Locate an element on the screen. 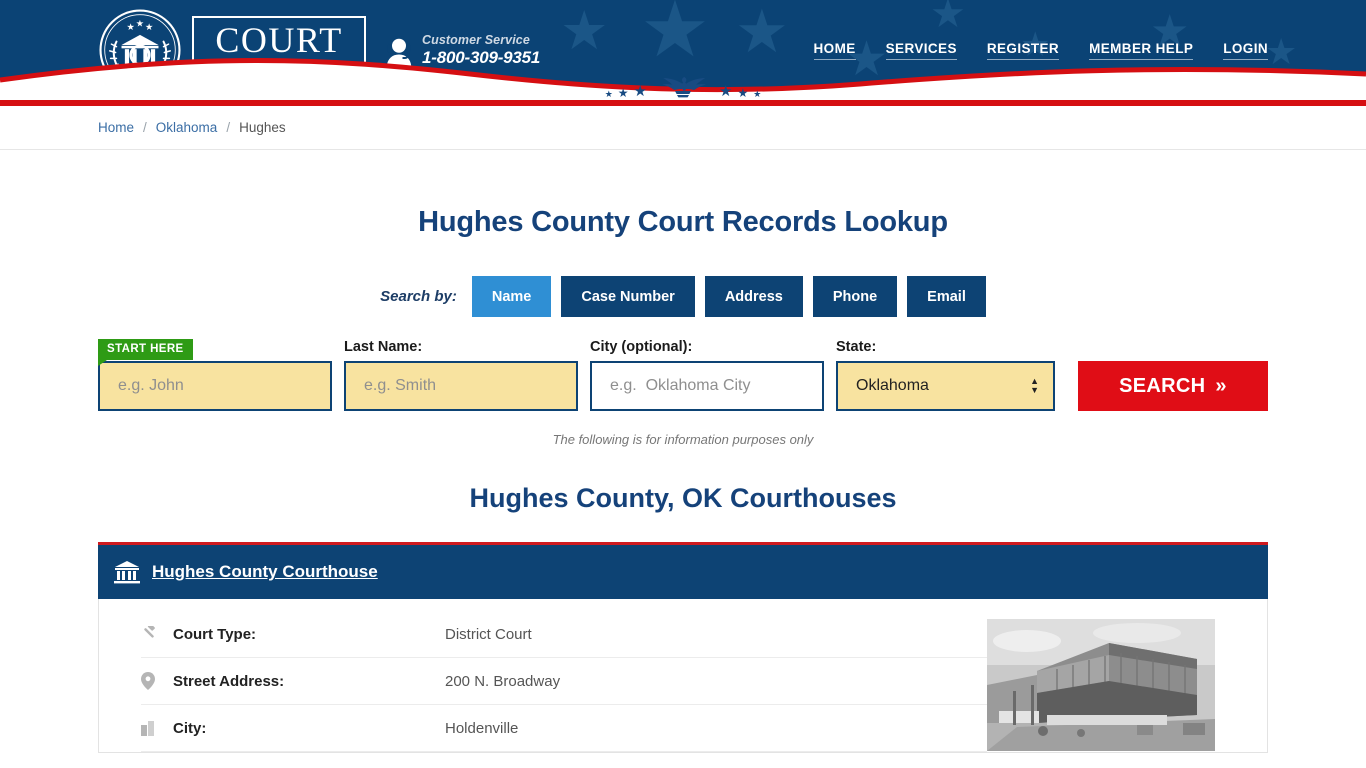 Image resolution: width=1366 pixels, height=768 pixels. double-chevron-icon: » is located at coordinates (1221, 385).